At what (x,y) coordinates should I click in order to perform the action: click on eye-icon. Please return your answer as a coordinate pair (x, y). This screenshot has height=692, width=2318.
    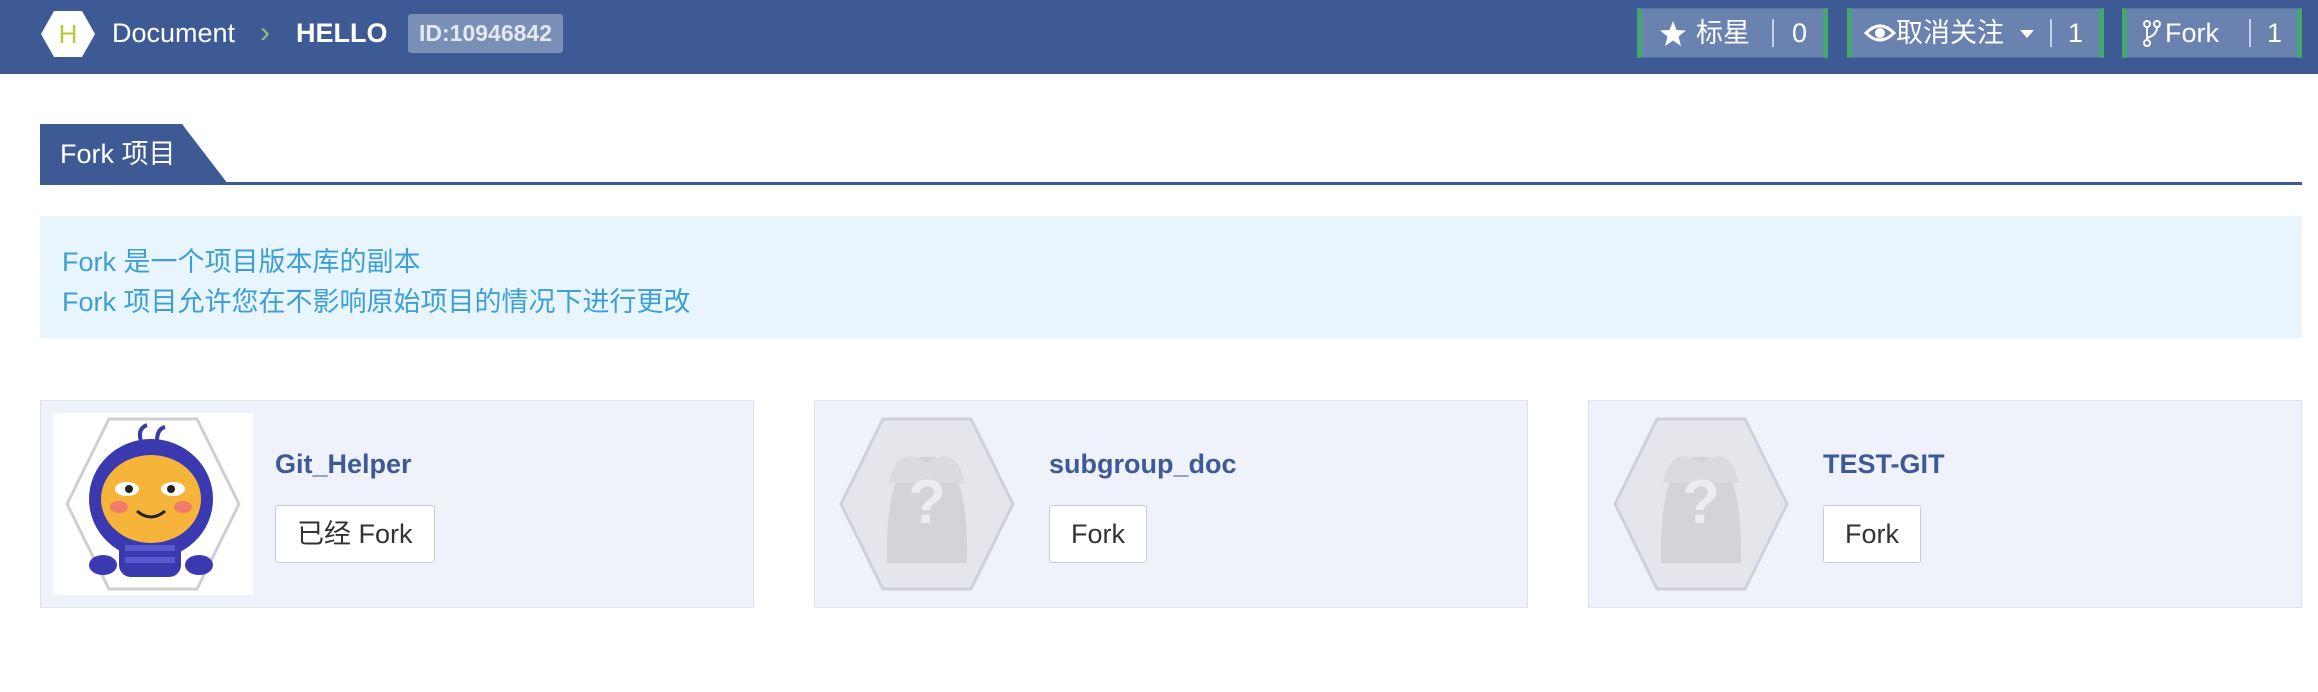
    Looking at the image, I should click on (1880, 40).